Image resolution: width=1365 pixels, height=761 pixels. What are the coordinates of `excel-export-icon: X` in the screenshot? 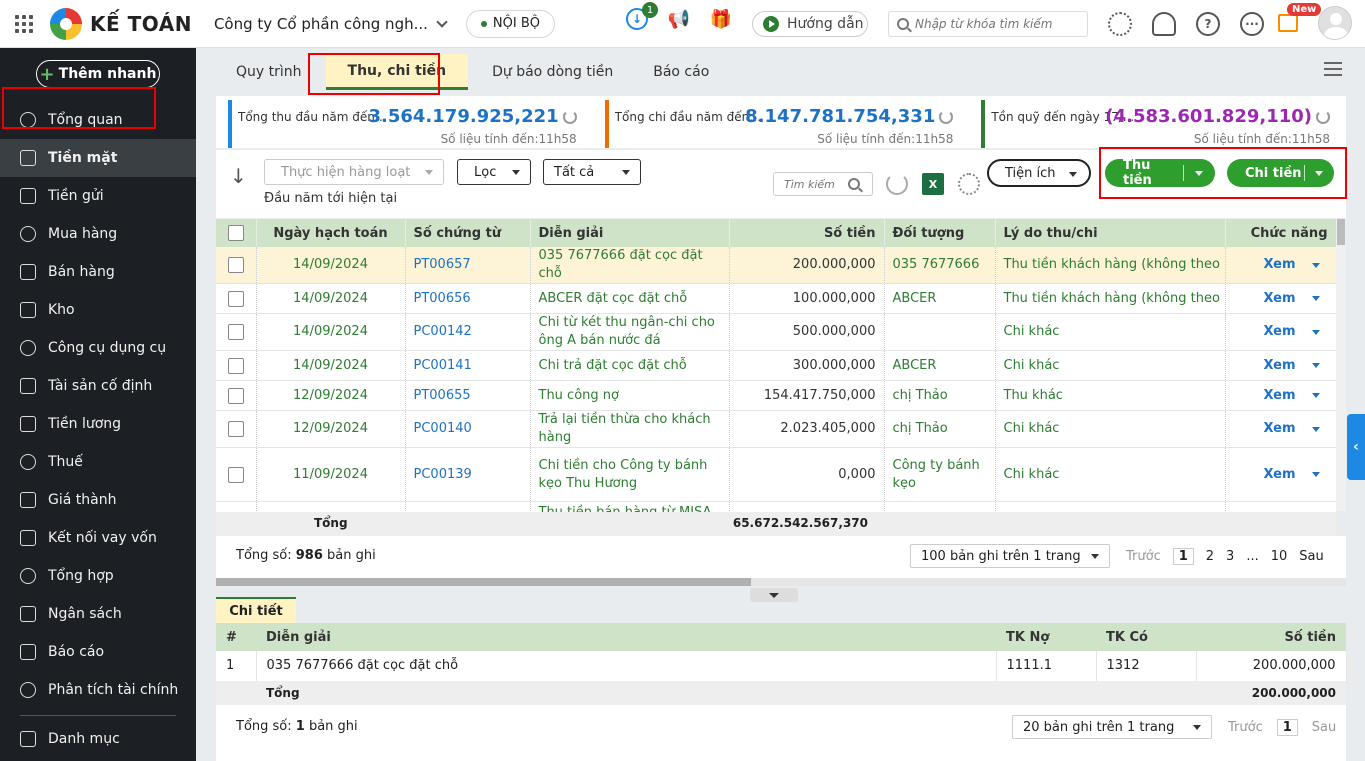 It's located at (933, 184).